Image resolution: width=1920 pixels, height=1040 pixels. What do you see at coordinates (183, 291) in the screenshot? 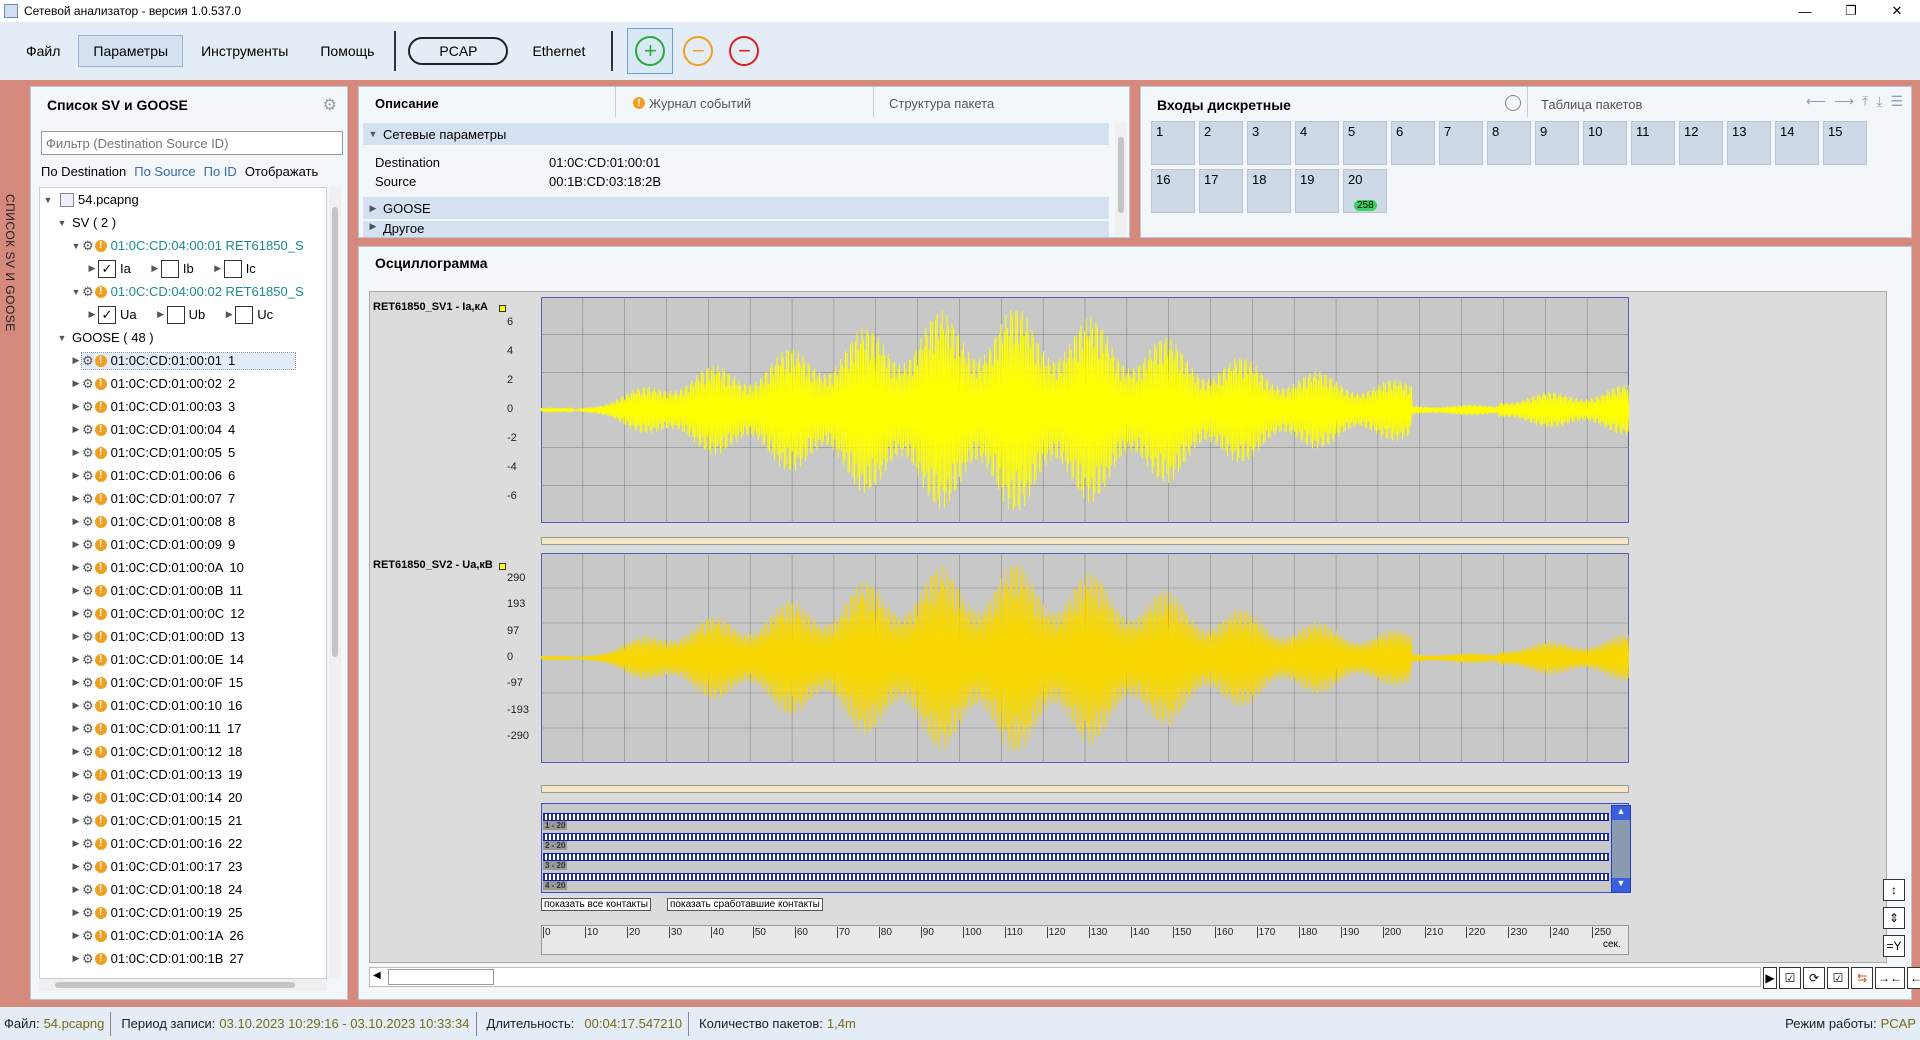
I see `sv-stream: ▼ ⚙ ! 01:0C:CD:04:00:02 RET61850_S` at bounding box center [183, 291].